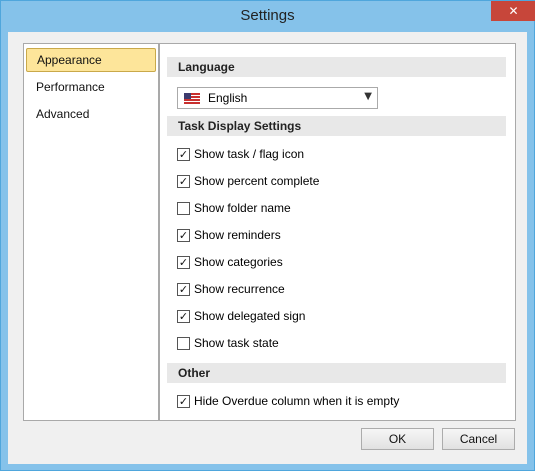 The height and width of the screenshot is (471, 535). Describe the element at coordinates (337, 182) in the screenshot. I see `option-show-percent-complete: ✓ Show percent complete` at that location.